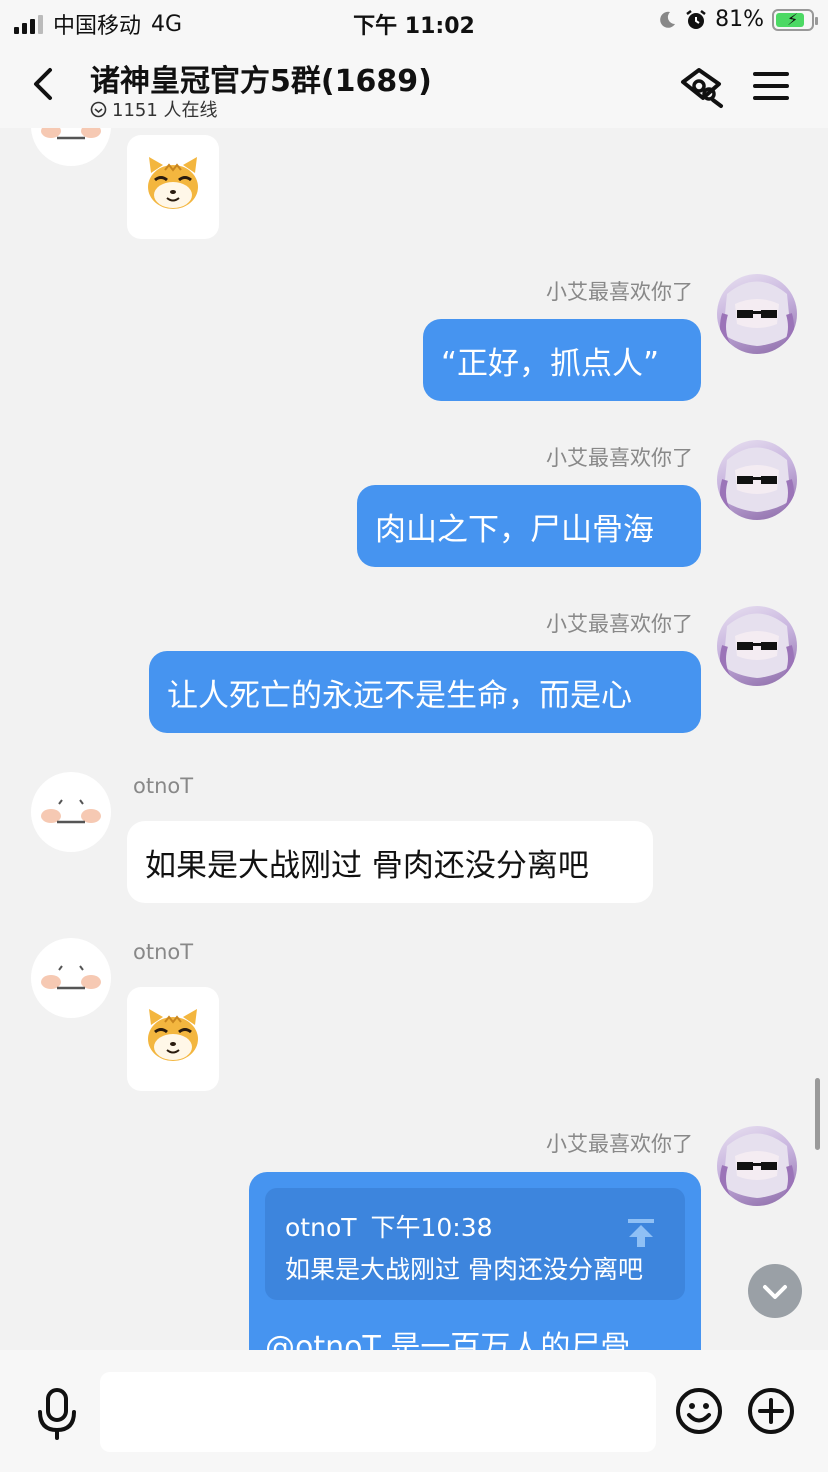 The width and height of the screenshot is (828, 1472). What do you see at coordinates (771, 1411) in the screenshot?
I see `plus-icon` at bounding box center [771, 1411].